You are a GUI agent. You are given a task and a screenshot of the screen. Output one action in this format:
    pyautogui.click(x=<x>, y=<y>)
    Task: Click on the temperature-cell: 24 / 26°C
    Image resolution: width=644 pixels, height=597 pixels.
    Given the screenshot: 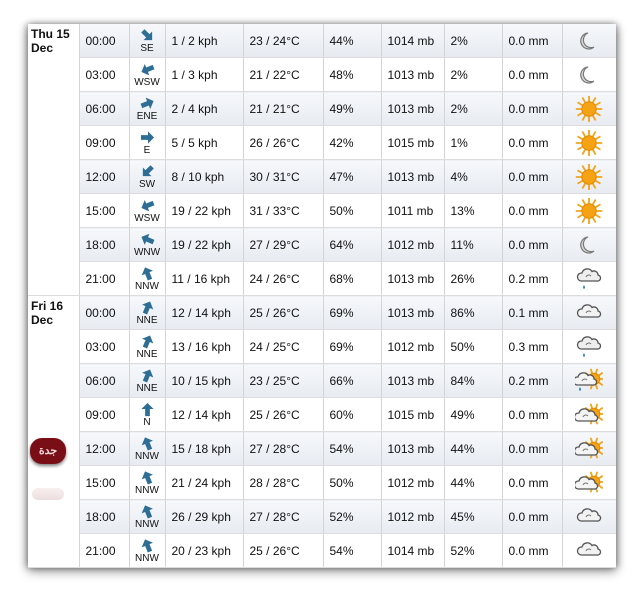 What is the action you would take?
    pyautogui.click(x=283, y=278)
    